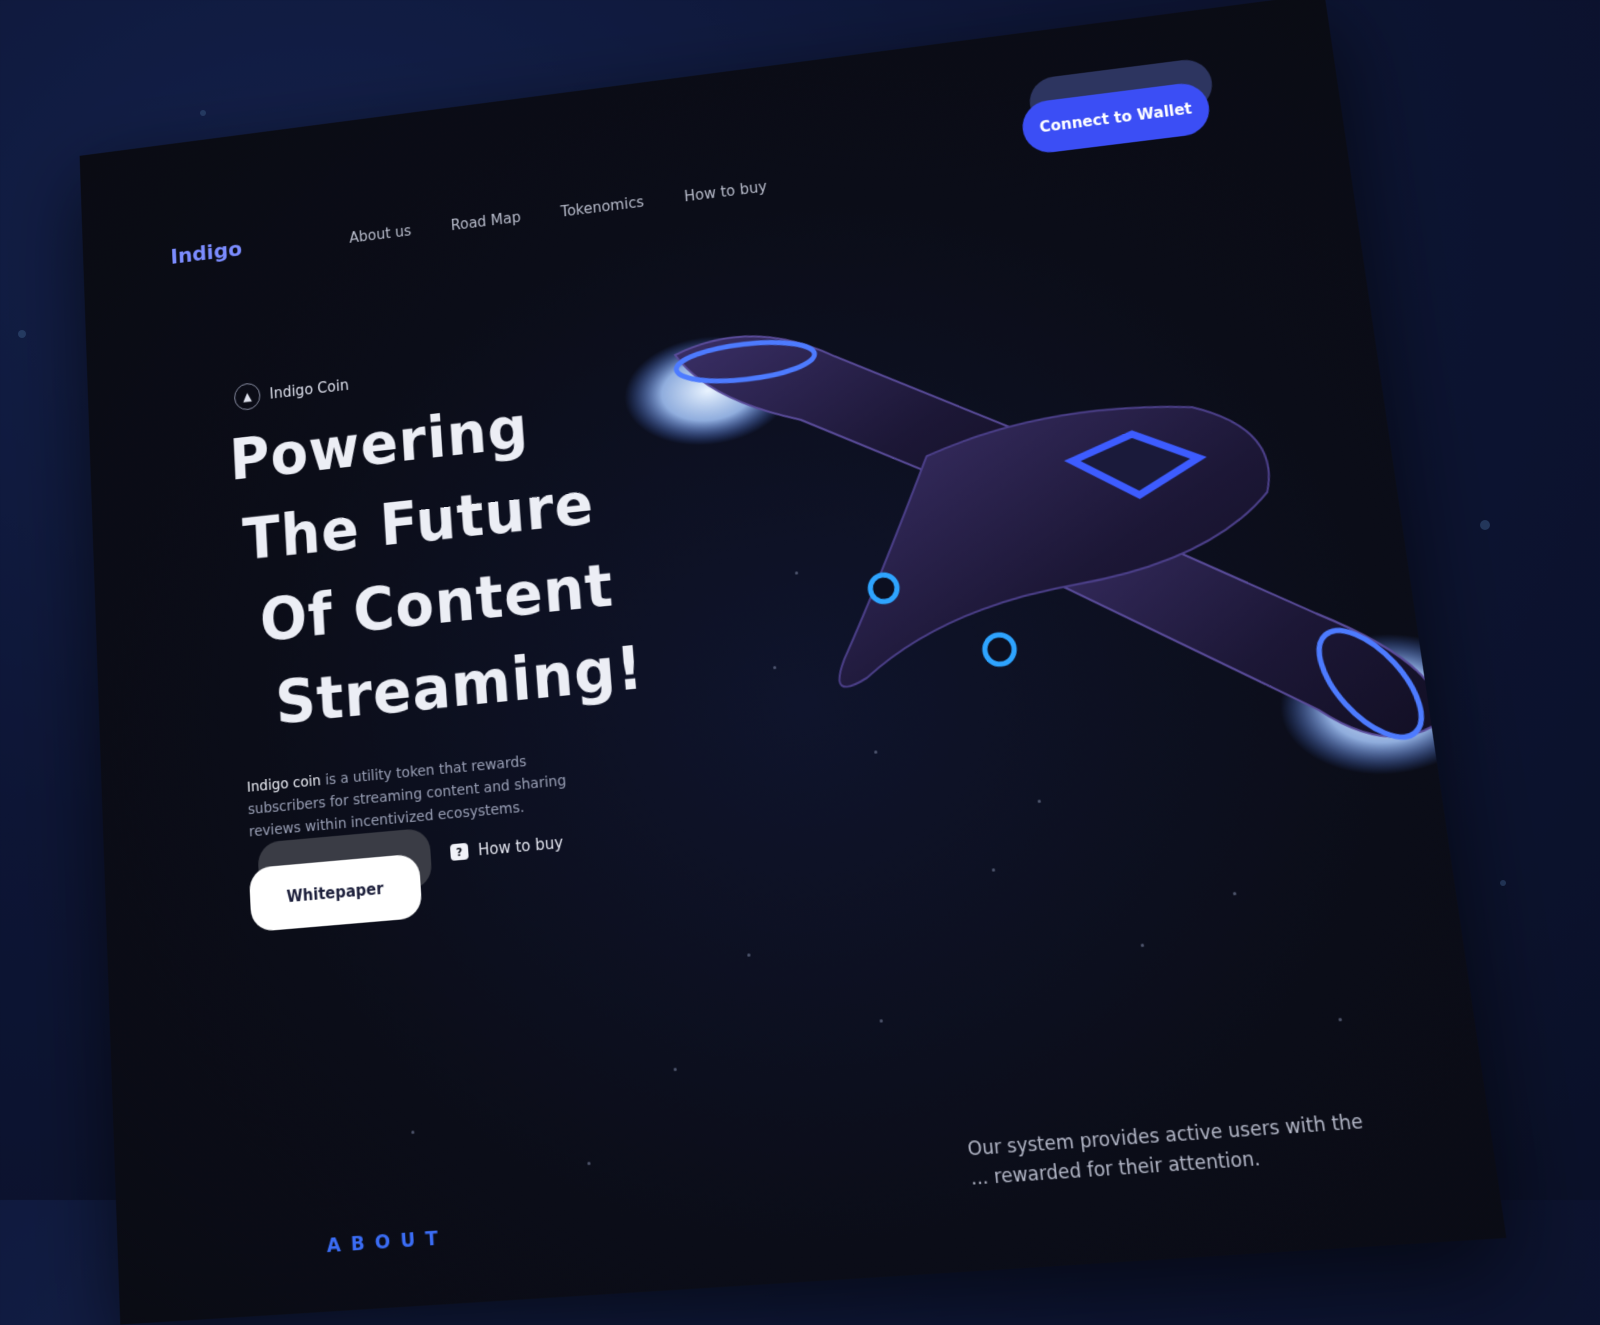  What do you see at coordinates (725, 191) in the screenshot?
I see `nav-how-to-buy: How to buy` at bounding box center [725, 191].